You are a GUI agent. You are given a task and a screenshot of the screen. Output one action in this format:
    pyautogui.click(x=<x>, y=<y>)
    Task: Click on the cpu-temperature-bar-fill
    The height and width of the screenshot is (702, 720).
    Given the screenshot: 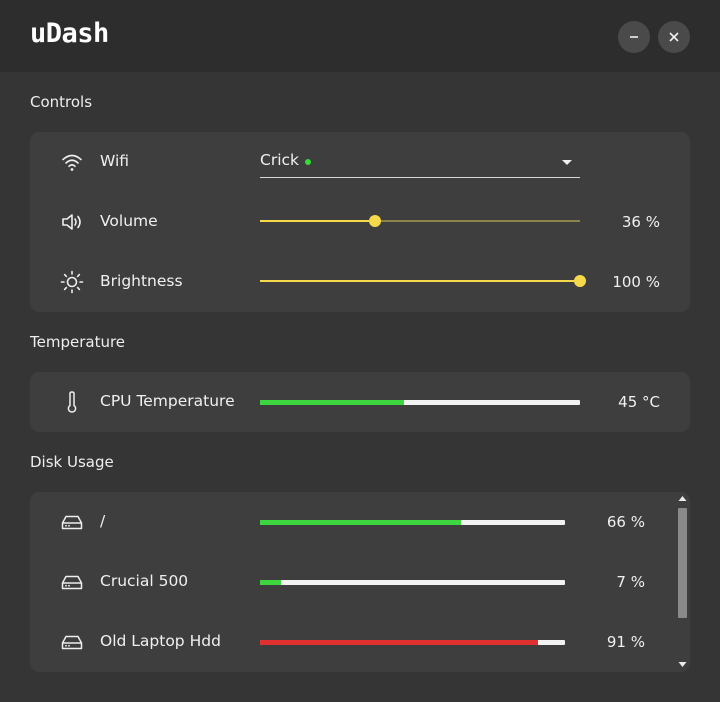 What is the action you would take?
    pyautogui.click(x=332, y=402)
    